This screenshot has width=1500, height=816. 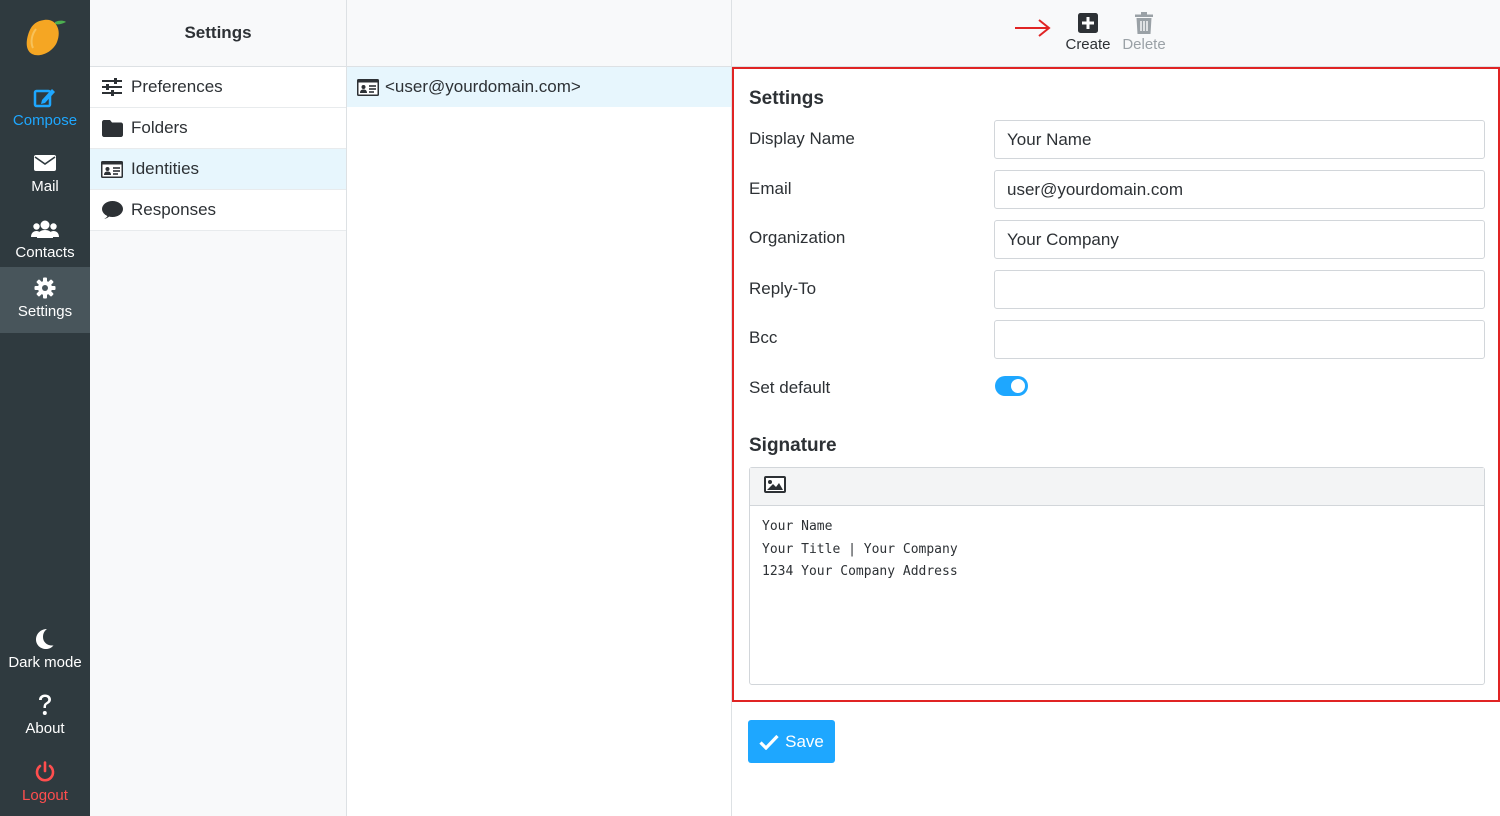 I want to click on settings-item-folders: Folders, so click(x=218, y=128).